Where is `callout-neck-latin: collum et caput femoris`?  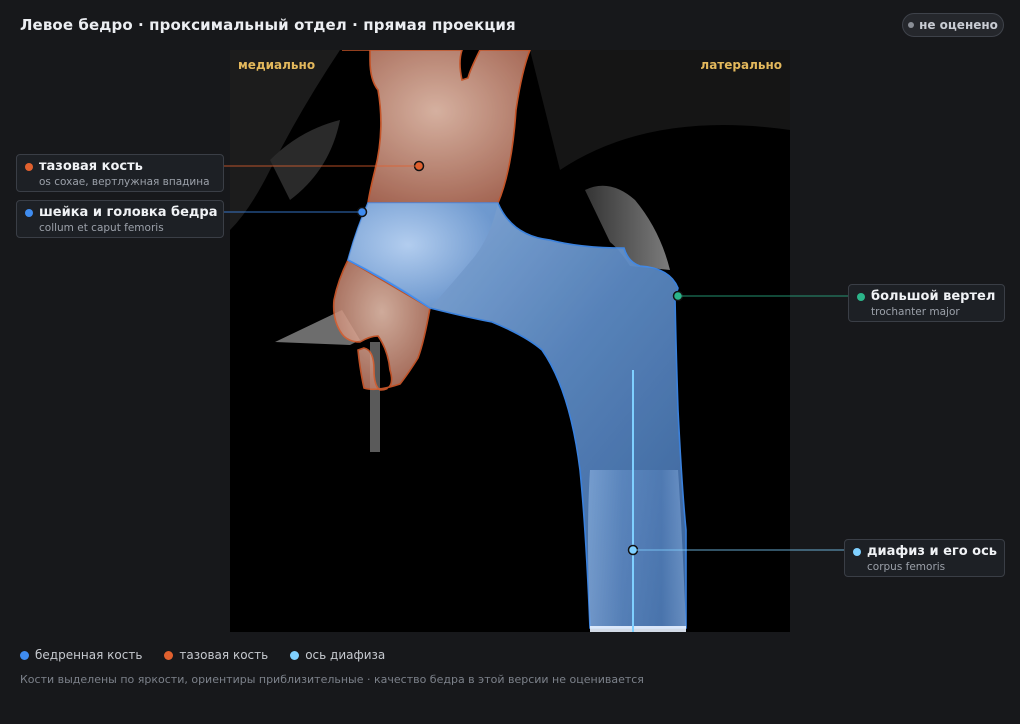
callout-neck-latin: collum et caput femoris is located at coordinates (101, 228).